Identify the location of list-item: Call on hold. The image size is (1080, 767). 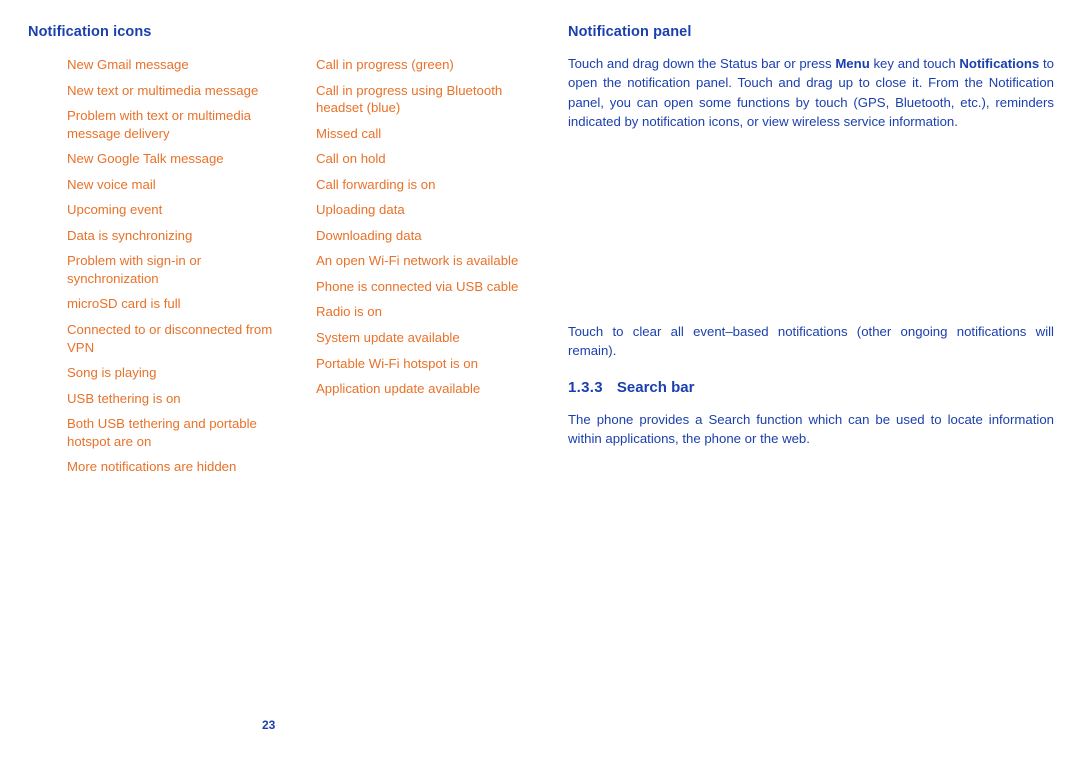
(351, 159).